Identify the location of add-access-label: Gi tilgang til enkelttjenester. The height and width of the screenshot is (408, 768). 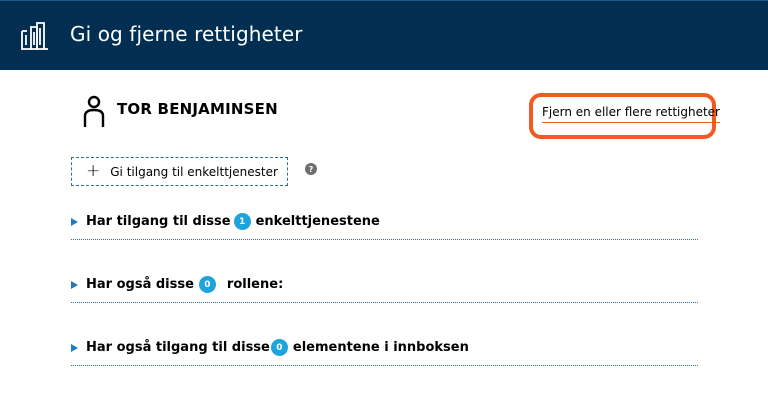
(194, 171).